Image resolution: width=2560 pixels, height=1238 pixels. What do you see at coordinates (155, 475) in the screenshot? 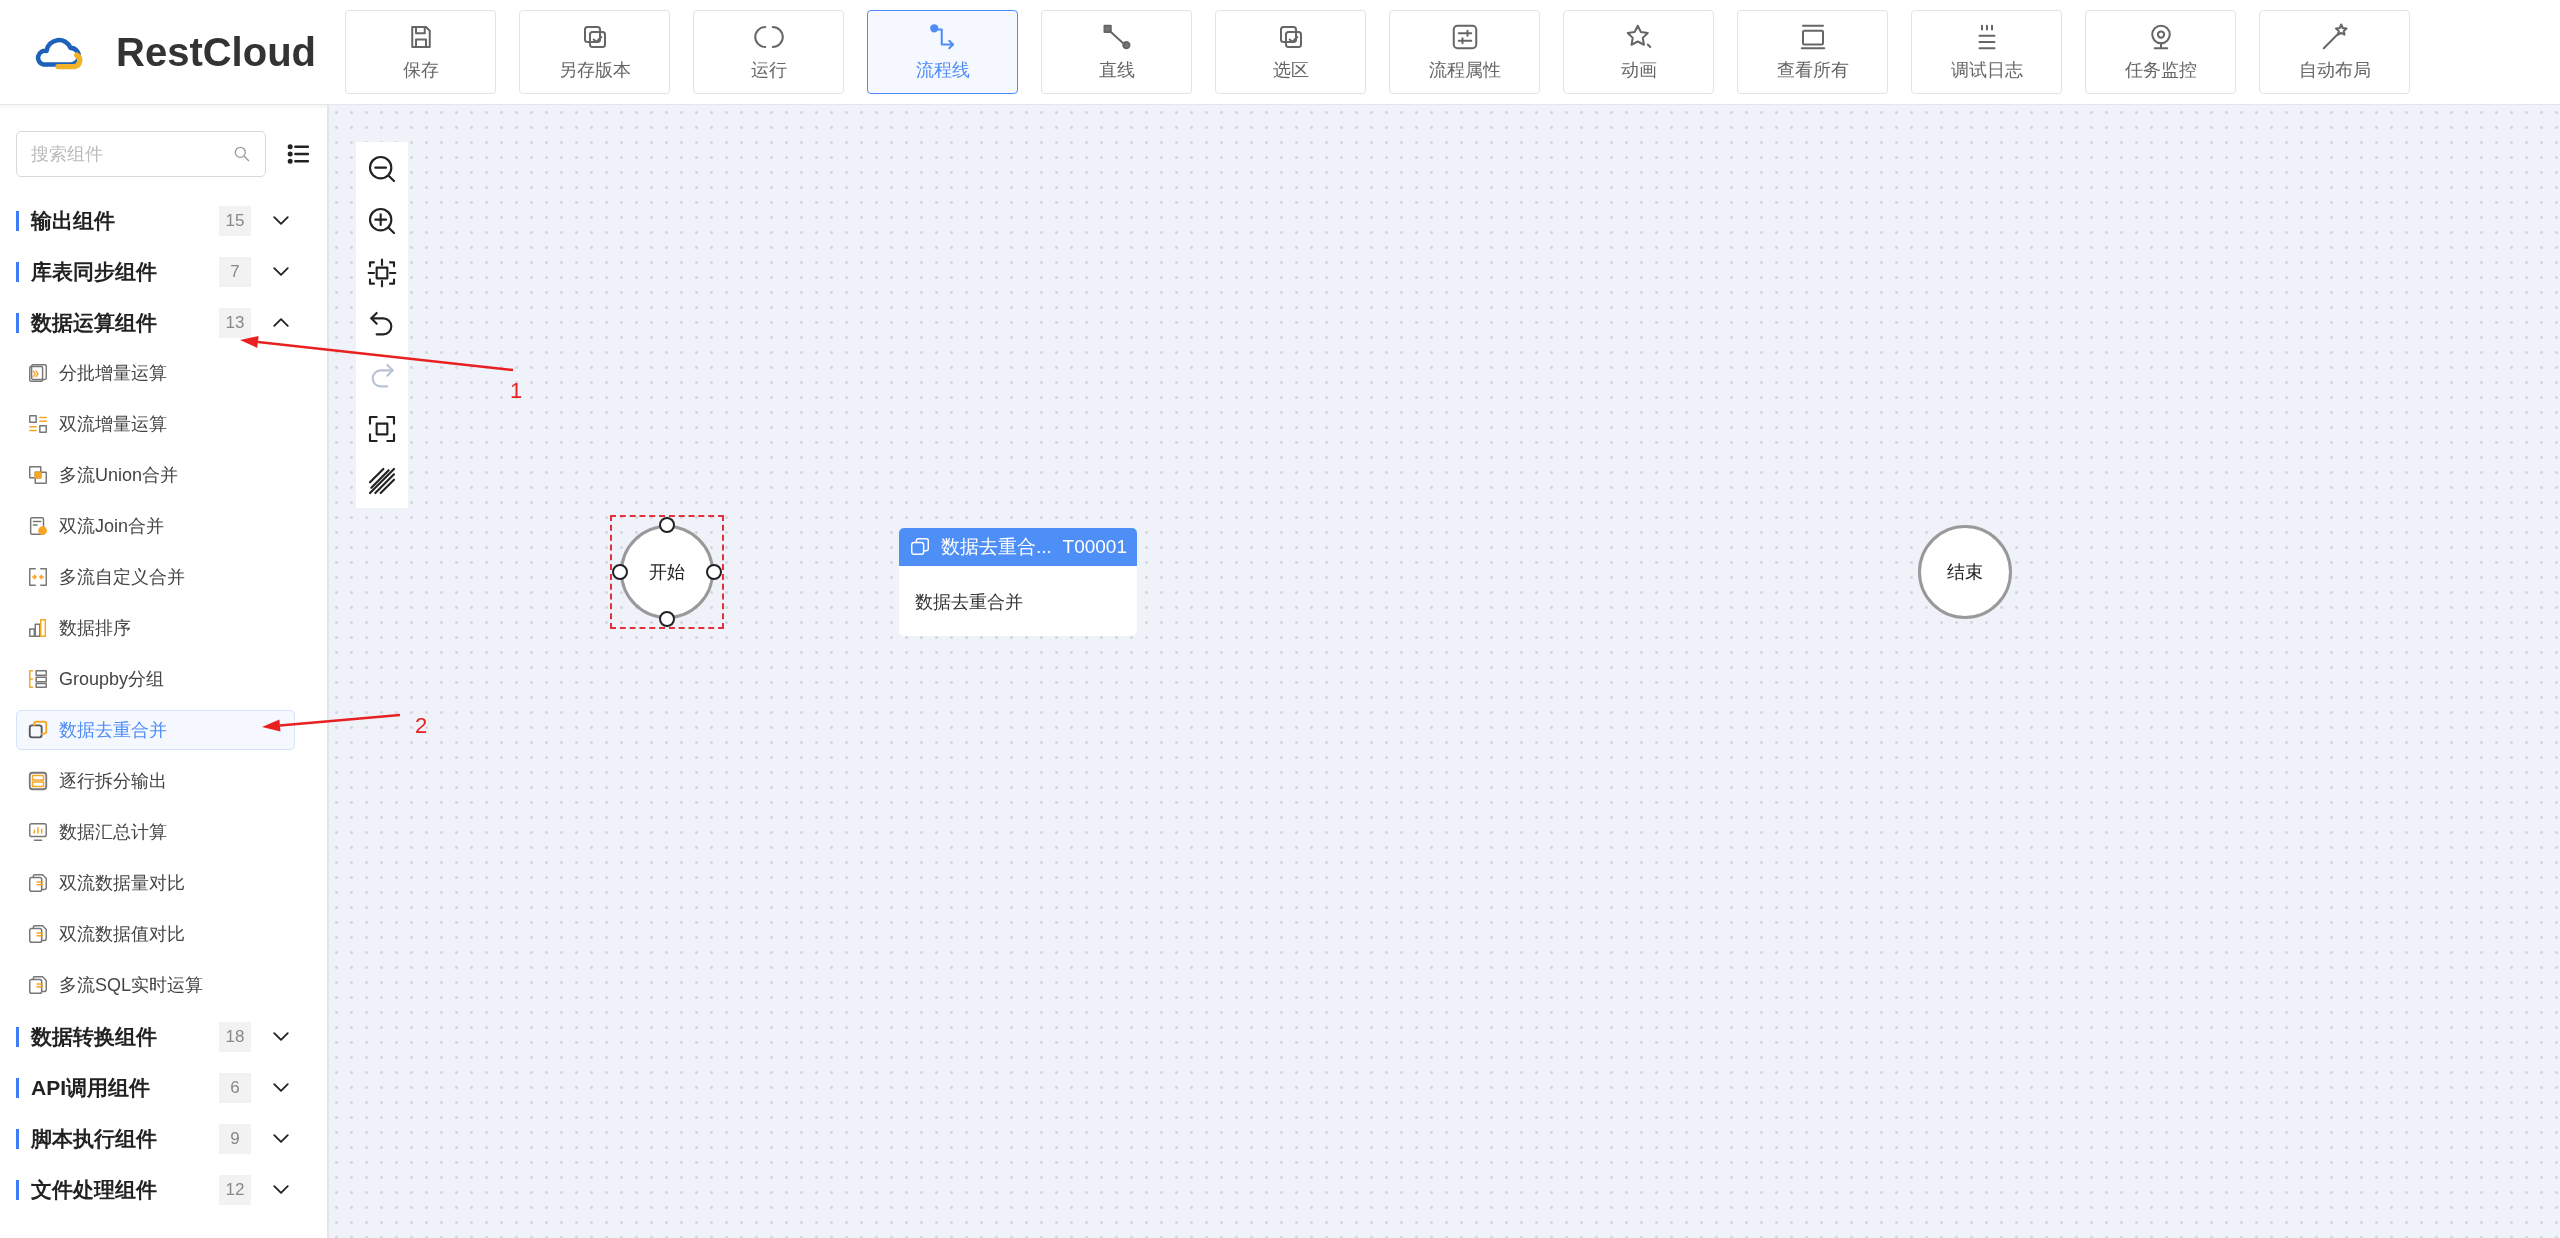
I see `component-item: 多流Union合并` at bounding box center [155, 475].